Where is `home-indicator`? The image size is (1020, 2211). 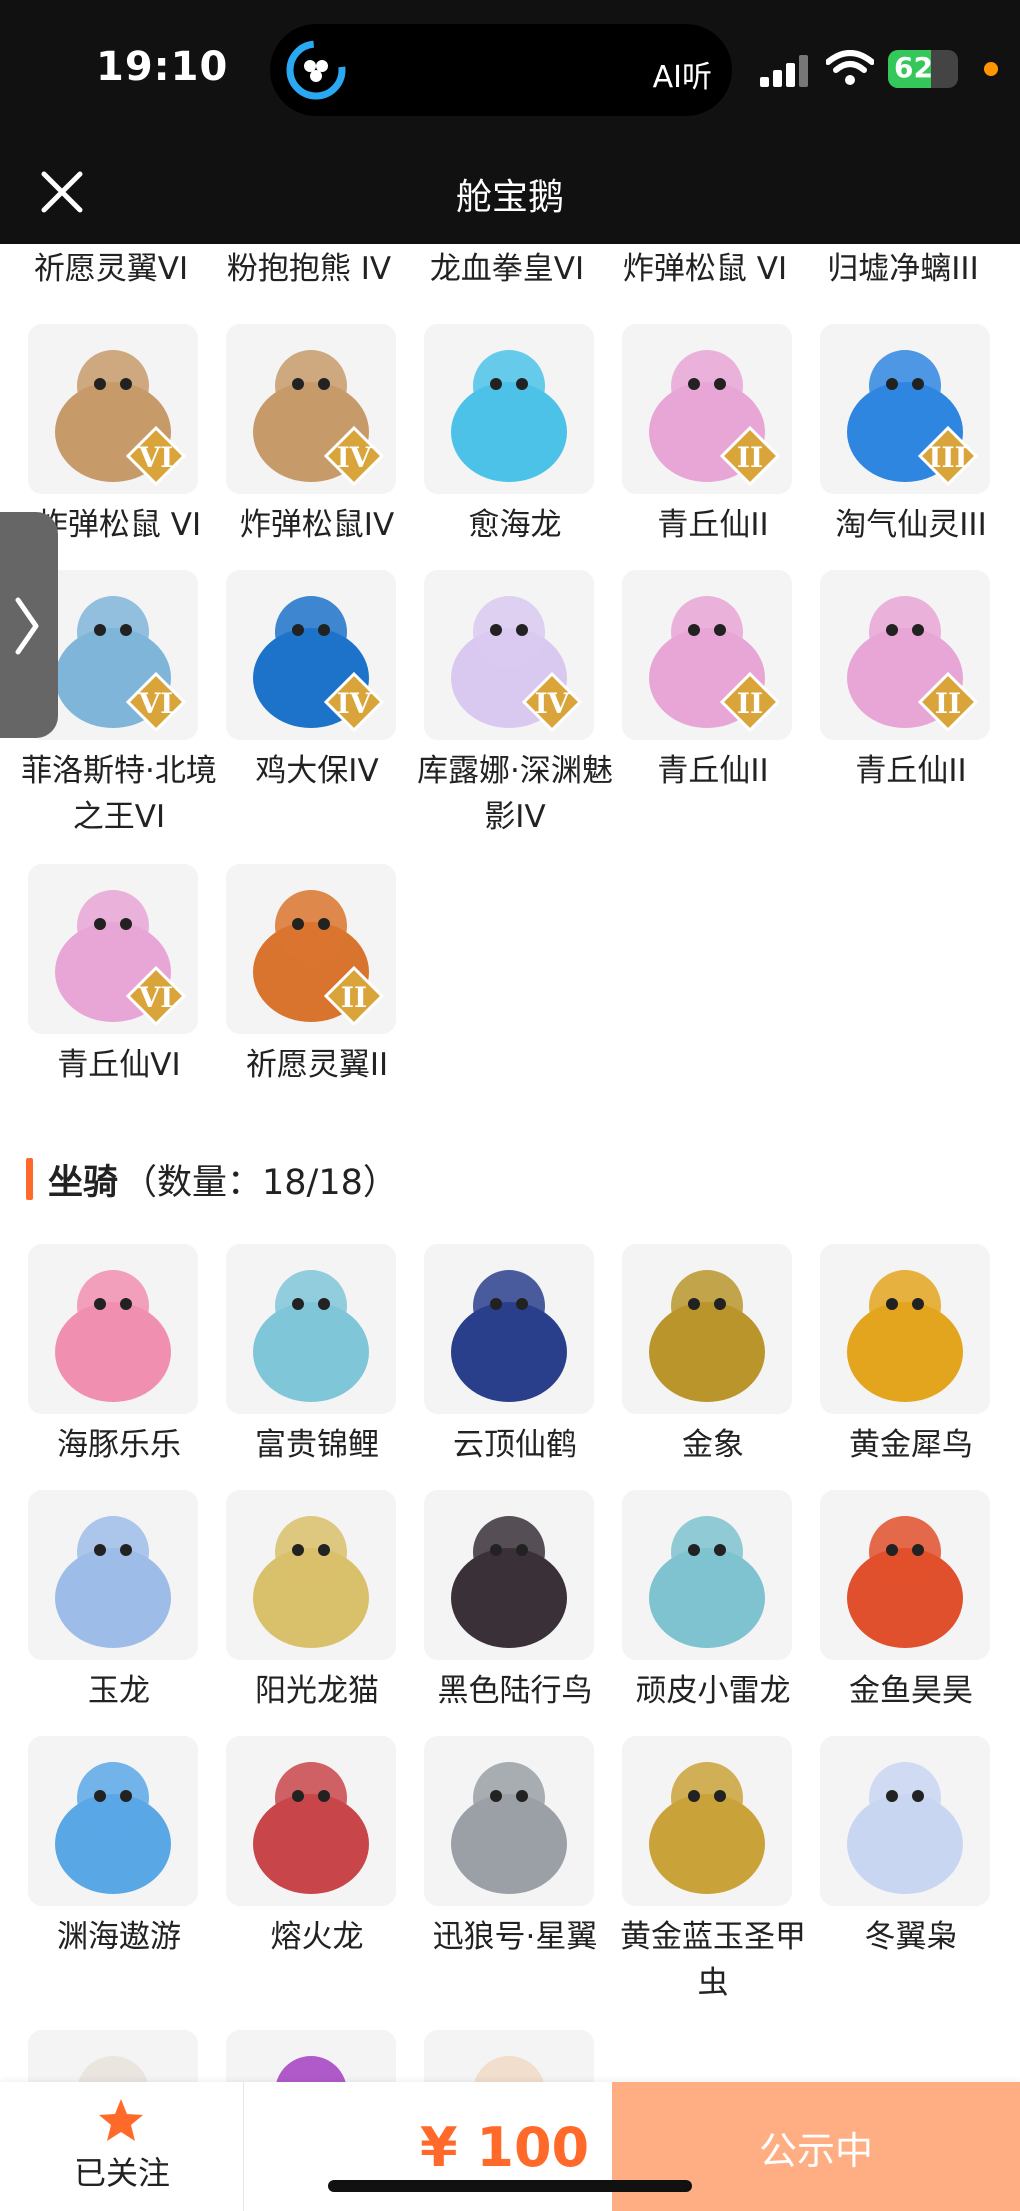
home-indicator is located at coordinates (510, 2186).